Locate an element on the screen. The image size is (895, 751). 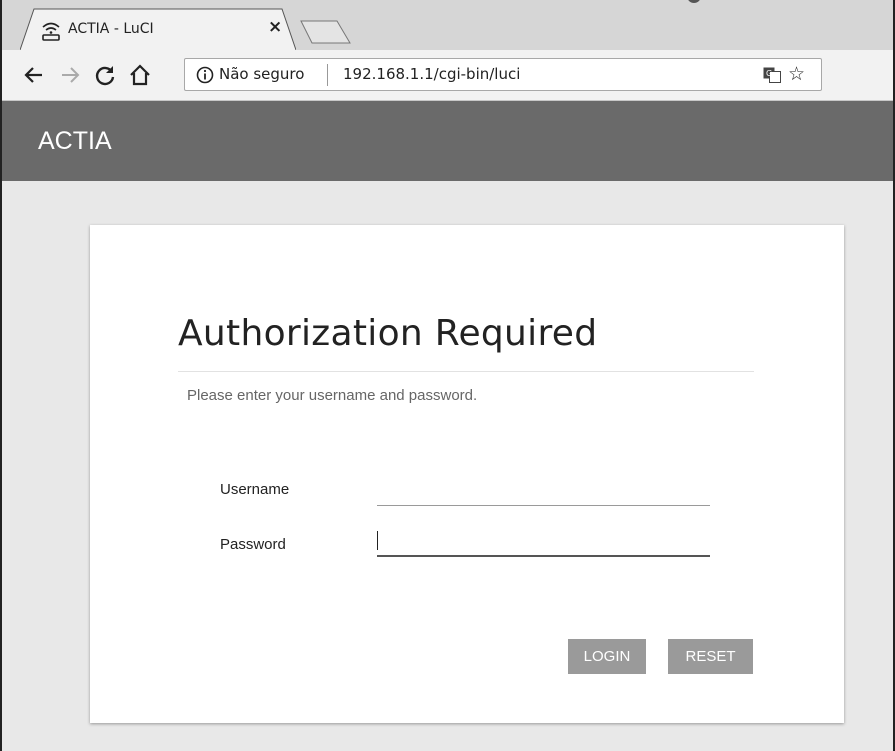
star-icon: ☆ is located at coordinates (796, 74).